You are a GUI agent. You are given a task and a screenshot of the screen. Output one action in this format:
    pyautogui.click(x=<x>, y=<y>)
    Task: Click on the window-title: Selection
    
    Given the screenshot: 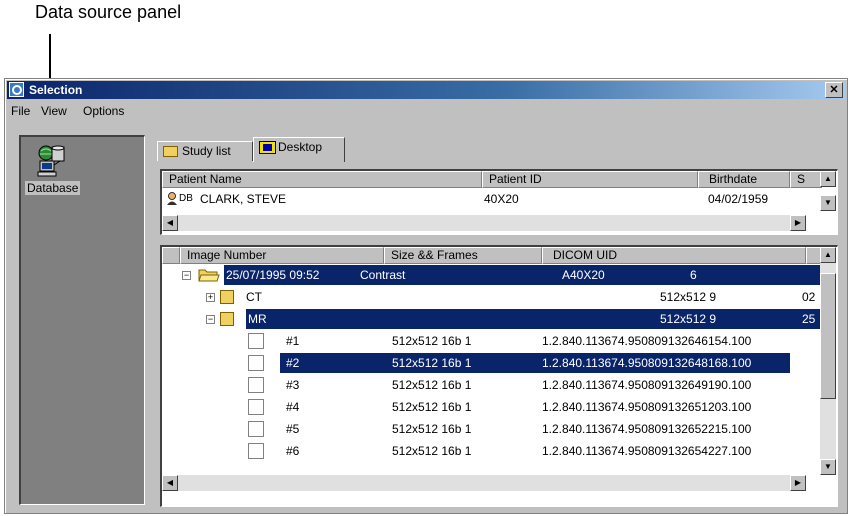 What is the action you would take?
    pyautogui.click(x=56, y=90)
    